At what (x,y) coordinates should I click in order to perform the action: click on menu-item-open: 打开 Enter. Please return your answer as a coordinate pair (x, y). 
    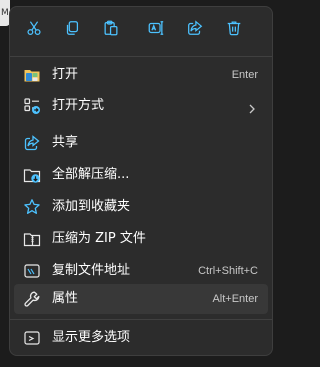
    Looking at the image, I should click on (141, 75).